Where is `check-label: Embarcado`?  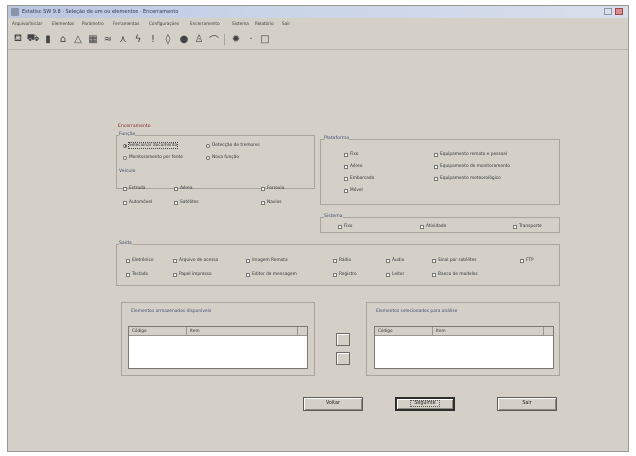
check-label: Embarcado is located at coordinates (362, 178).